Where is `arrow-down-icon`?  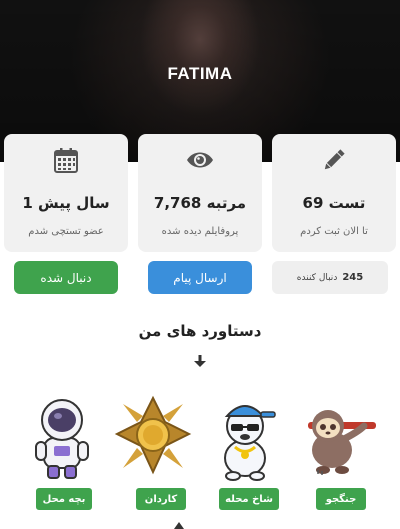
arrow-down-icon is located at coordinates (200, 361).